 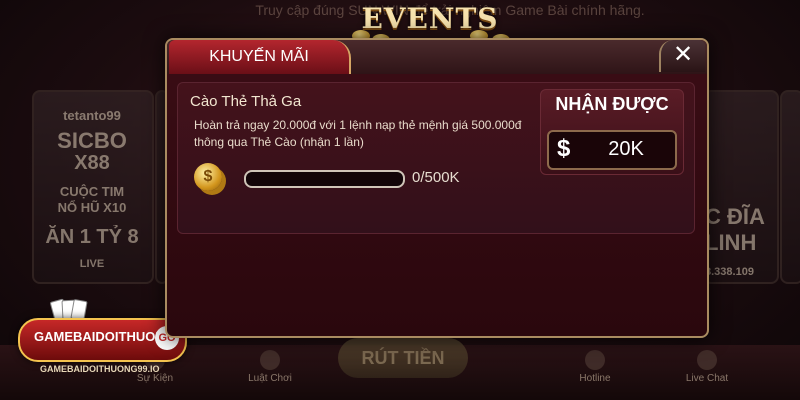 I want to click on coin-icon: $, so click(x=208, y=177).